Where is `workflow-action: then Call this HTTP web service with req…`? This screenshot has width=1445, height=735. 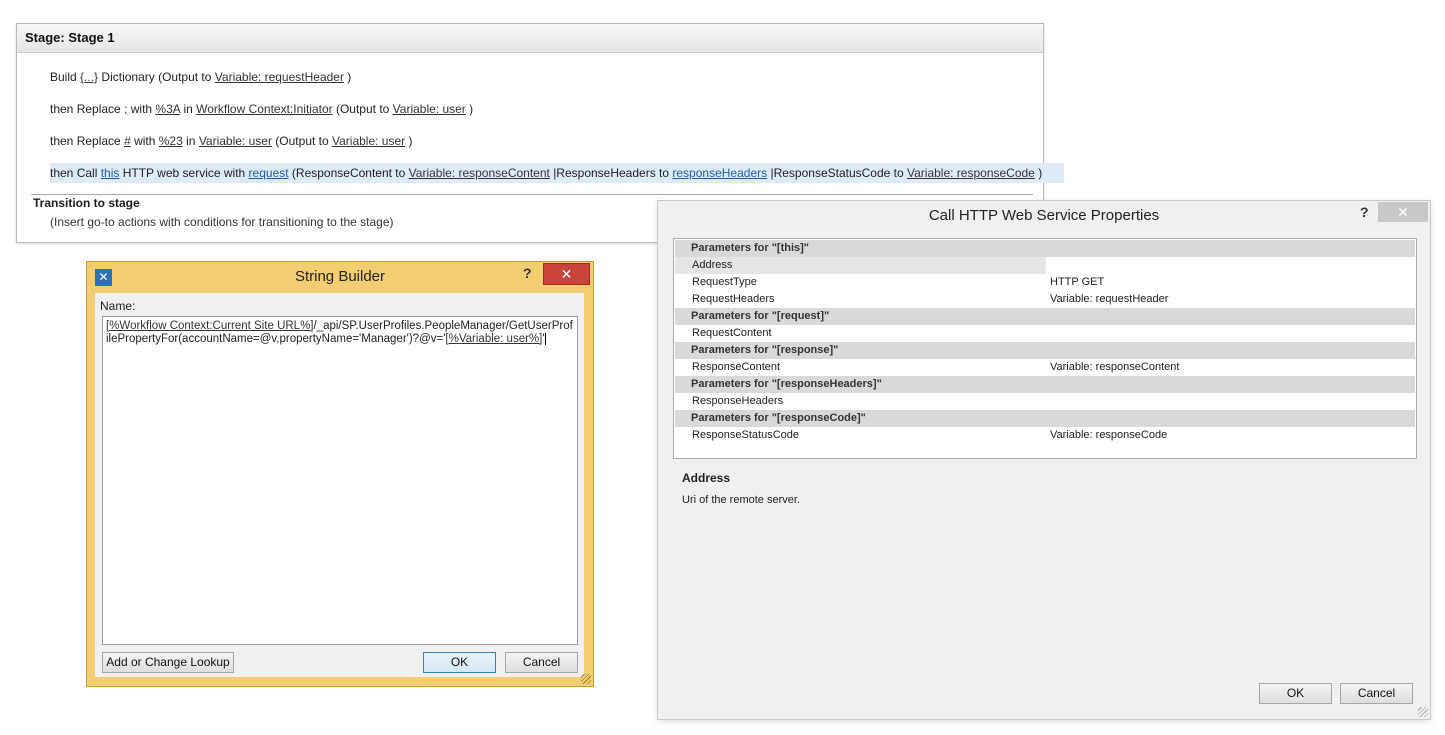
workflow-action: then Call this HTTP web service with req… is located at coordinates (557, 173).